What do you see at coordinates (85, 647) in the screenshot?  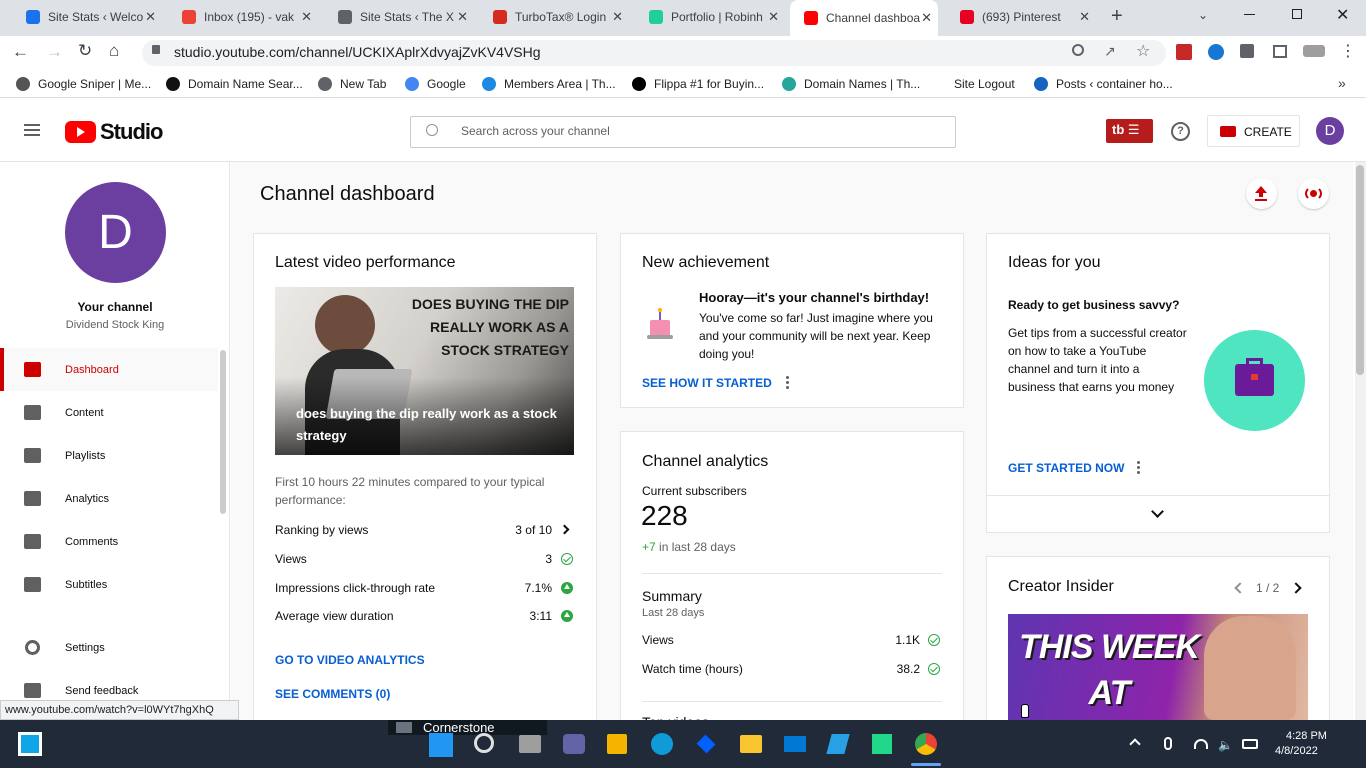 I see `sidebar-item-label: Settings` at bounding box center [85, 647].